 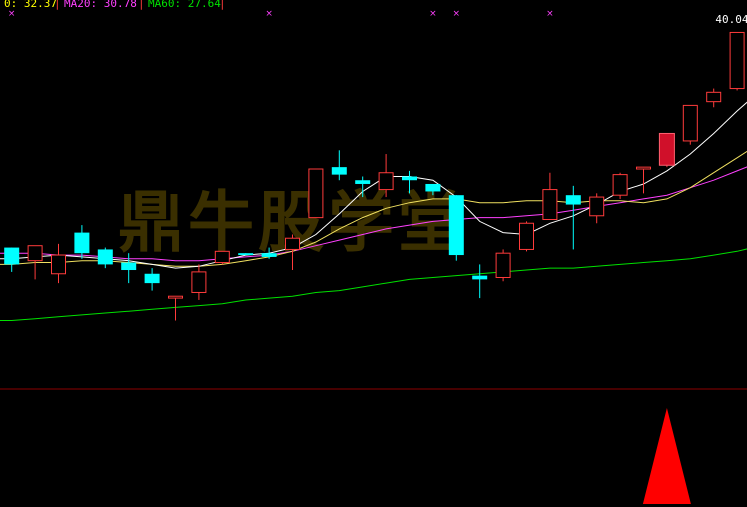 I want to click on peak-price-label: 40.04, so click(x=731, y=19).